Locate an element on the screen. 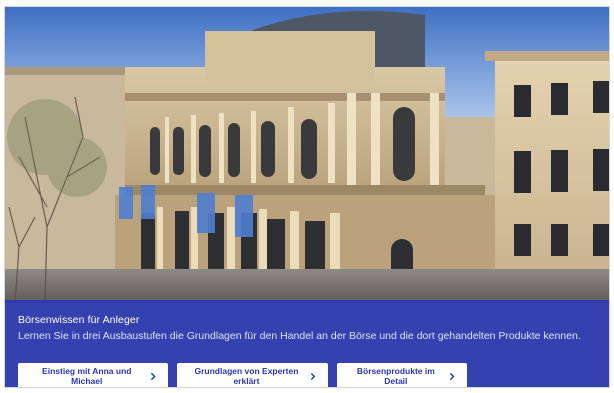 The height and width of the screenshot is (393, 614). boersenprodukte-button: Börsenprodukte im Detail is located at coordinates (402, 375).